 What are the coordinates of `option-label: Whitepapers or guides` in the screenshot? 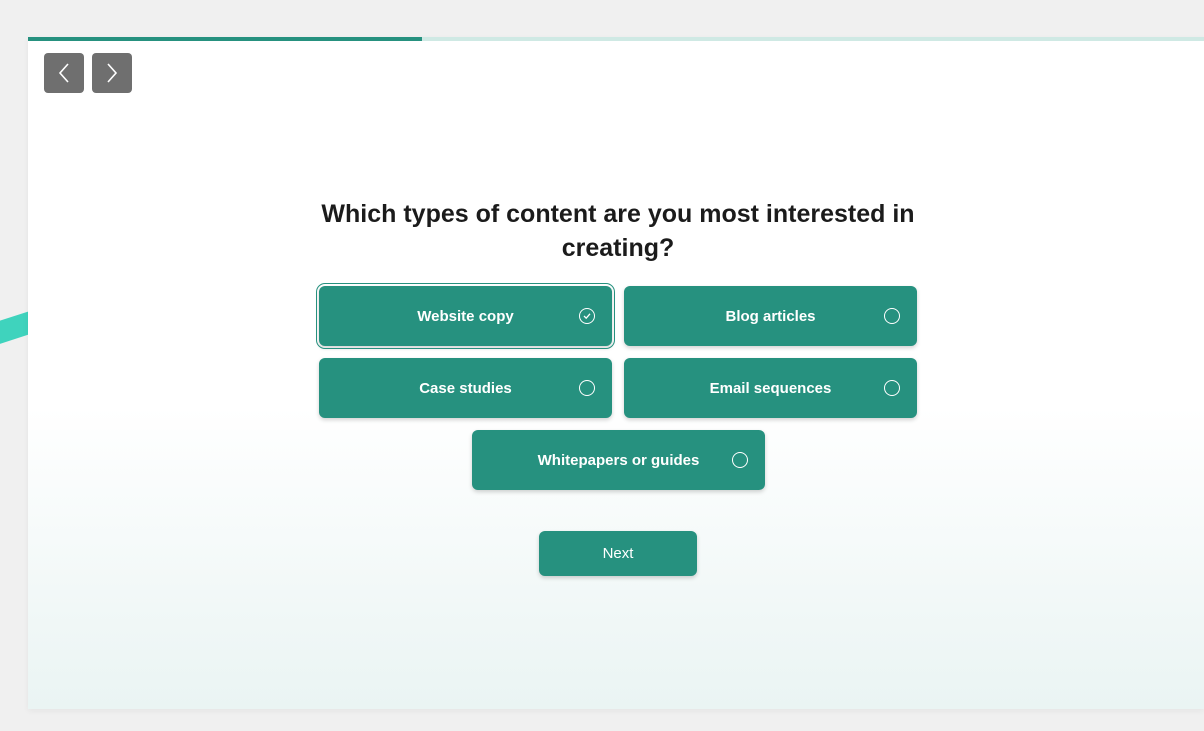 It's located at (618, 460).